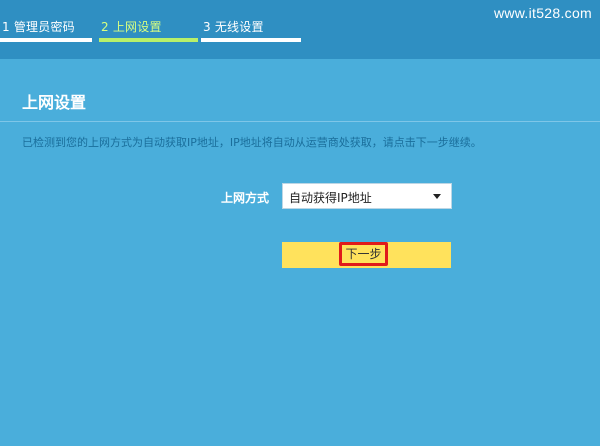 This screenshot has height=446, width=600. Describe the element at coordinates (54, 102) in the screenshot. I see `page-title: 上网设置` at that location.